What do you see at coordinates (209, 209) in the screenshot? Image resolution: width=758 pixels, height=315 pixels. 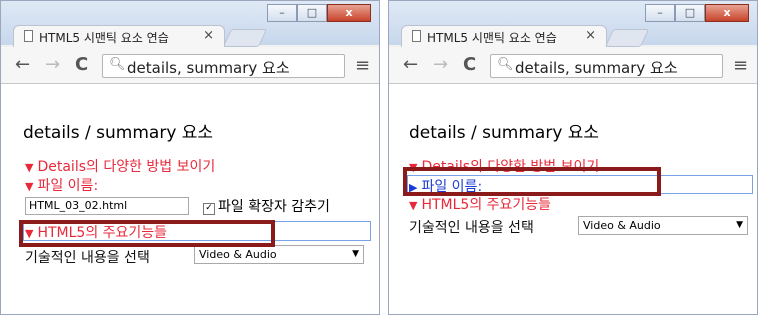 I see `checkbox-checked: ✓` at bounding box center [209, 209].